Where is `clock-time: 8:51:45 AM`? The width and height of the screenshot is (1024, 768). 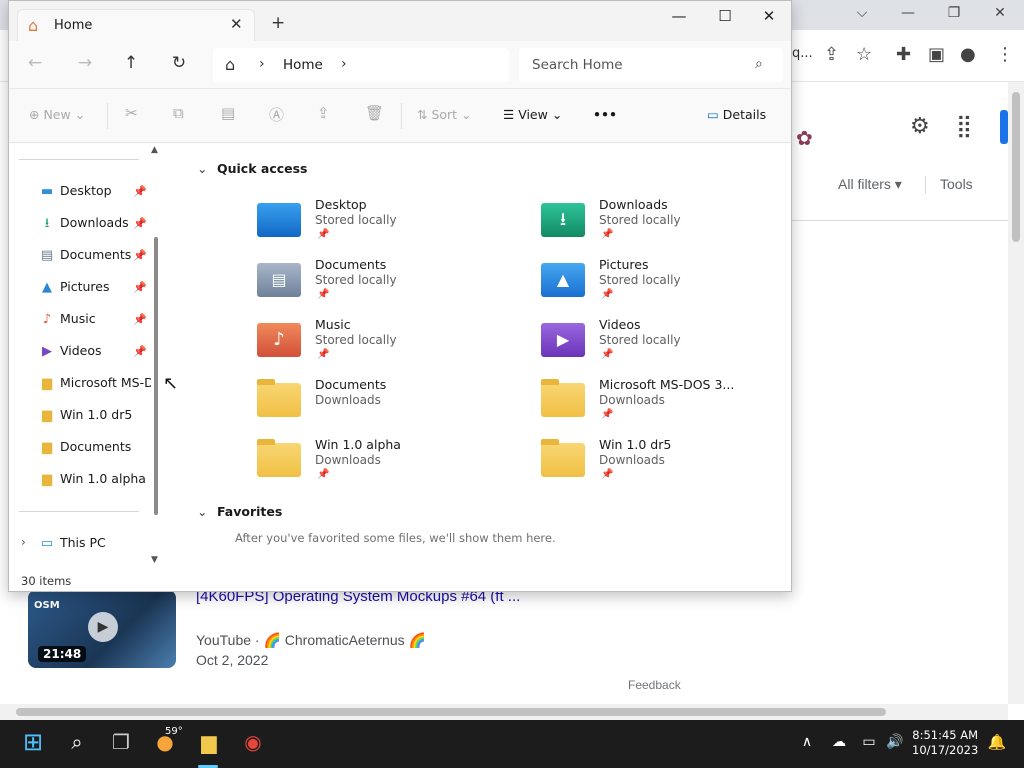 clock-time: 8:51:45 AM is located at coordinates (945, 735).